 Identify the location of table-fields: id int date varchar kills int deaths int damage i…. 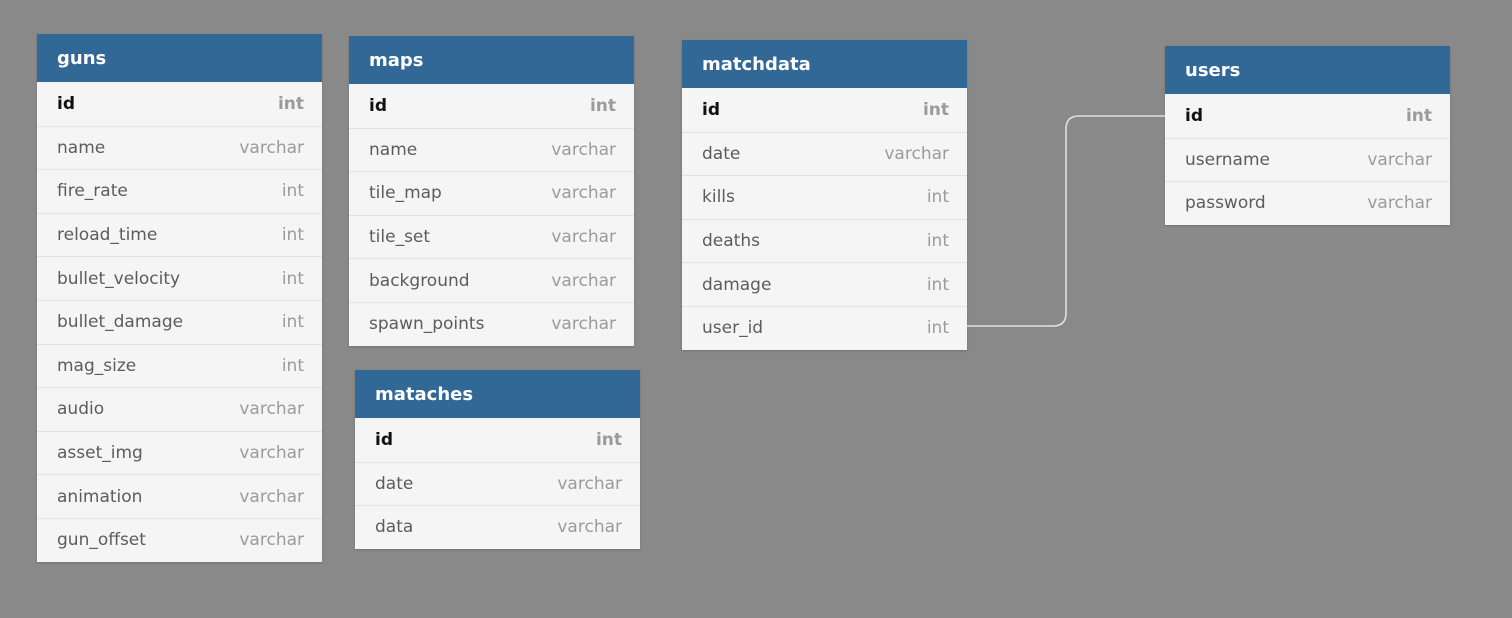
(824, 219).